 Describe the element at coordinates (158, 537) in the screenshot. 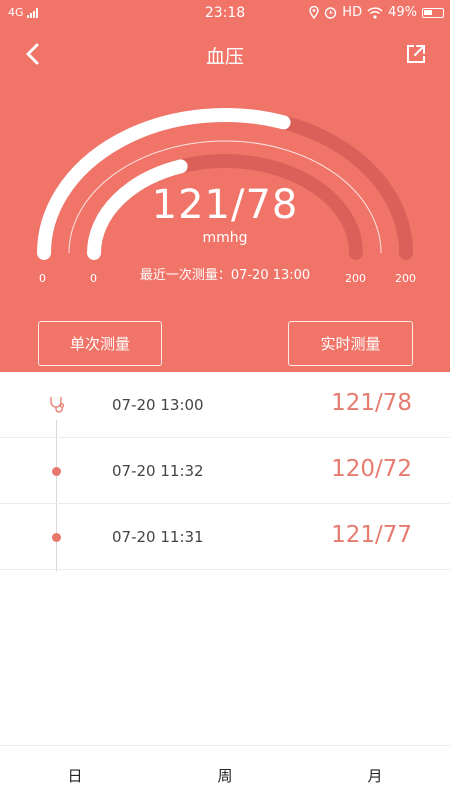

I see `record-time: 07-20 11:31` at that location.